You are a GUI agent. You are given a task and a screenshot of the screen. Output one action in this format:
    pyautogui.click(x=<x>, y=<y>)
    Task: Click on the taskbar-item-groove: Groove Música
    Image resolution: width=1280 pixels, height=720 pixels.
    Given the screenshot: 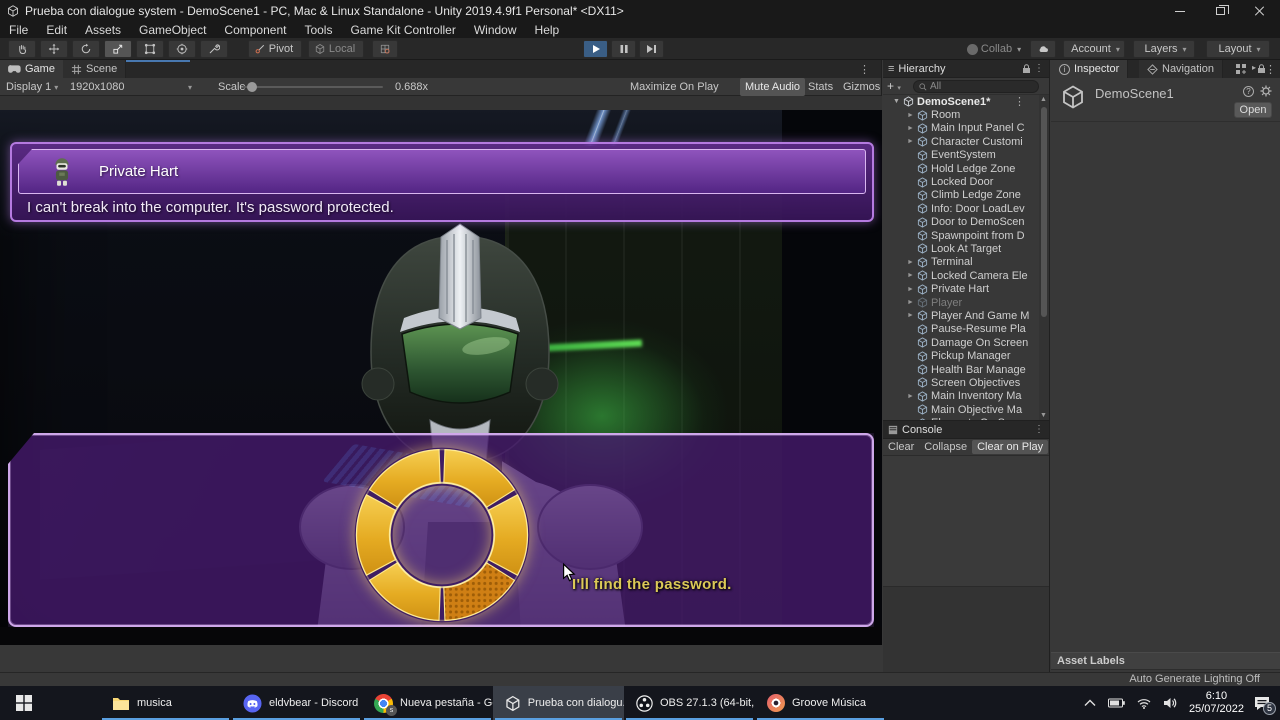 What is the action you would take?
    pyautogui.click(x=820, y=703)
    